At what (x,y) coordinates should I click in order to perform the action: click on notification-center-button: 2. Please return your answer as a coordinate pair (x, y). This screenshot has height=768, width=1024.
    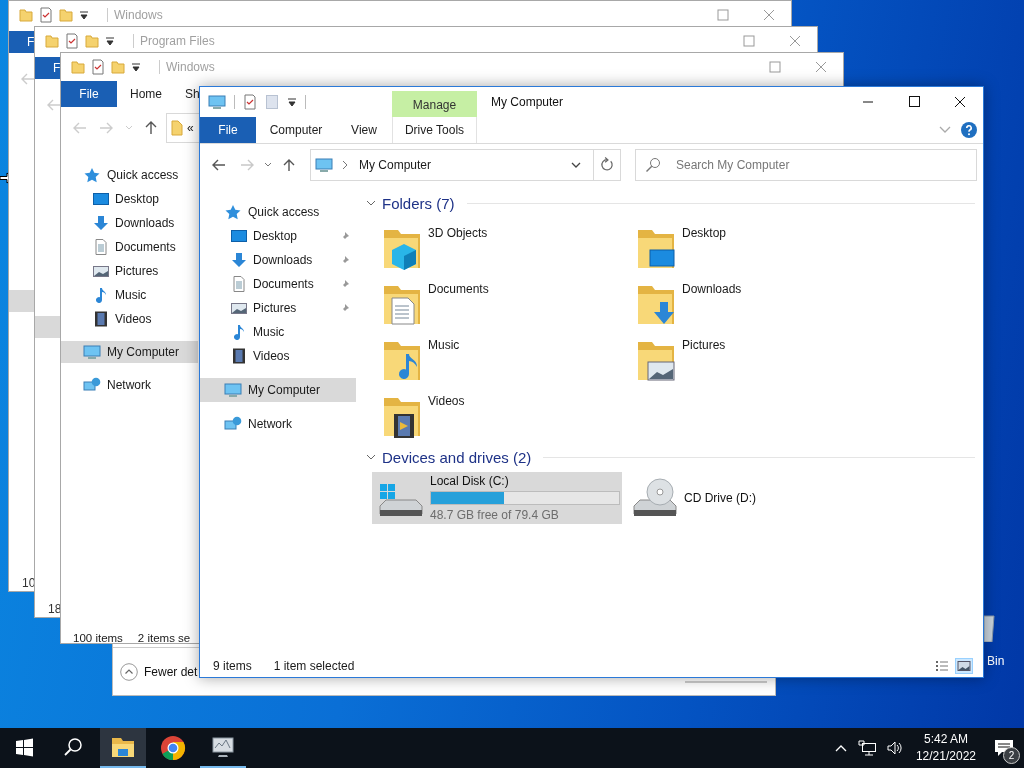
    Looking at the image, I should click on (1004, 748).